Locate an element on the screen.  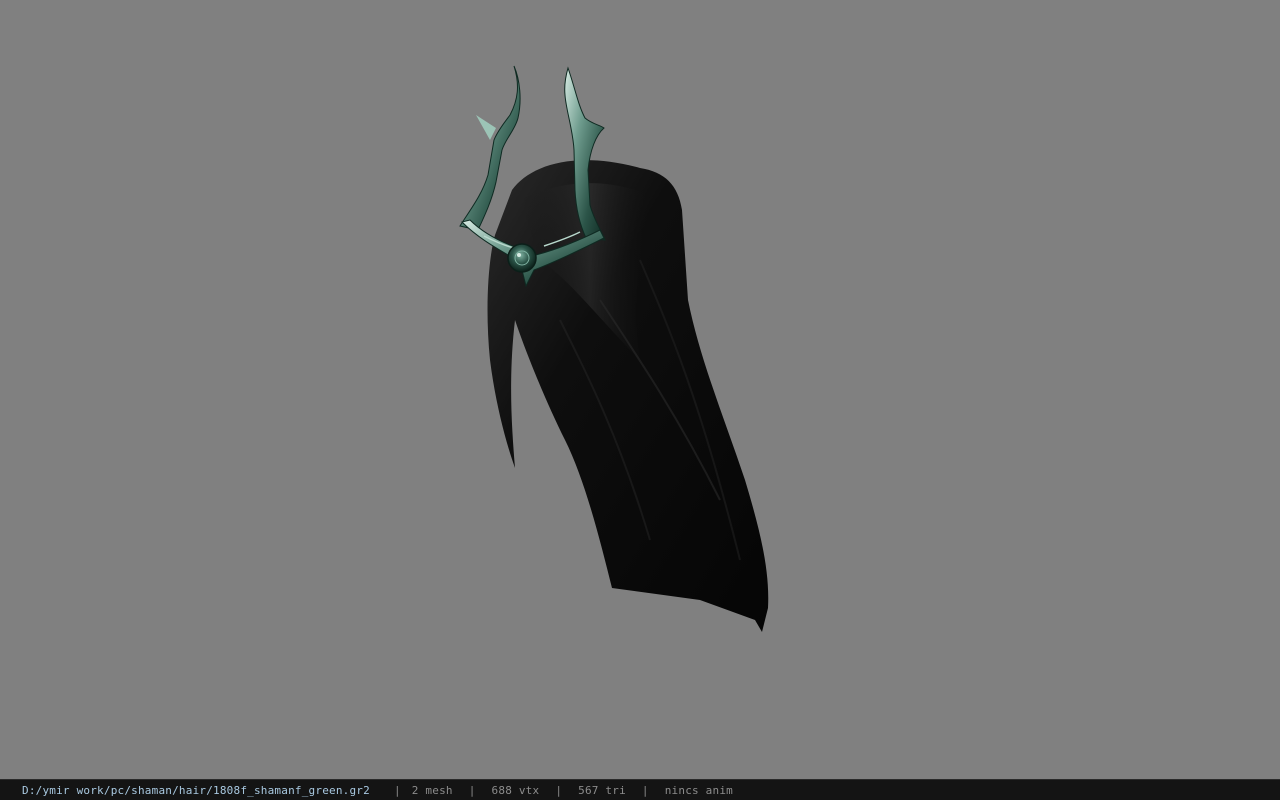
triangle-count: 567 tri is located at coordinates (602, 790).